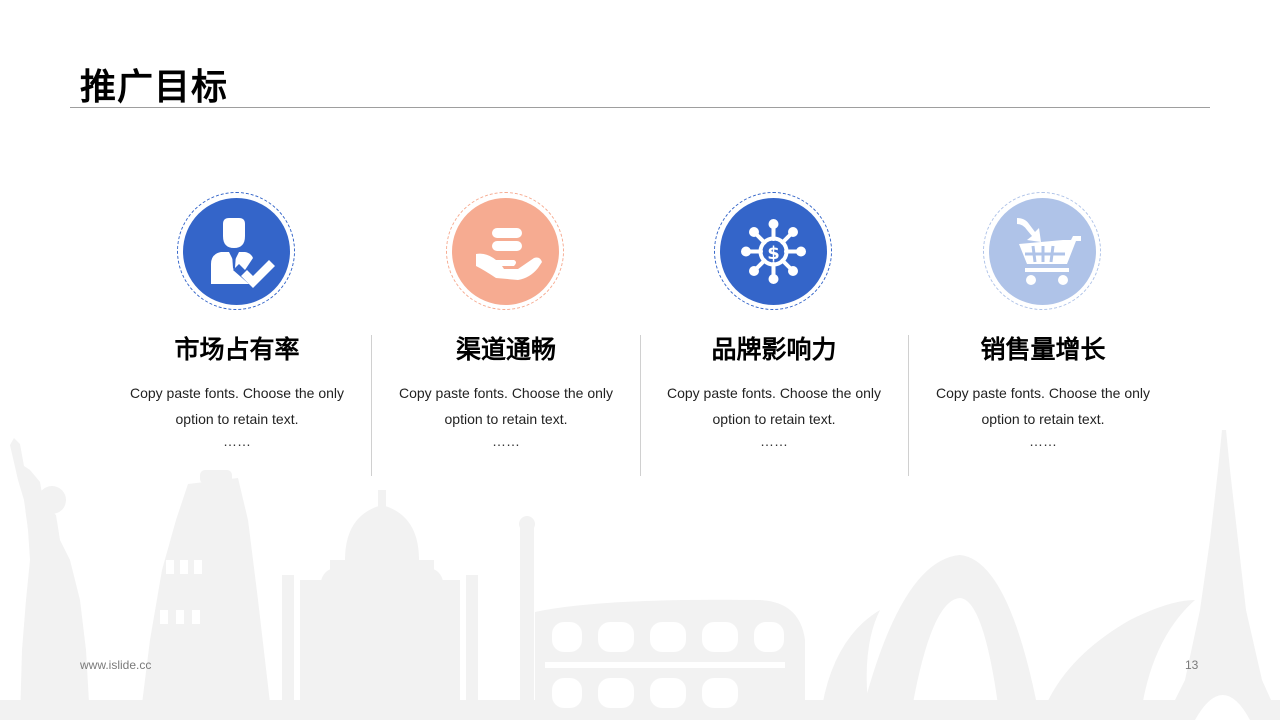 Image resolution: width=1280 pixels, height=720 pixels. I want to click on hand-coins-icon, so click(505, 251).